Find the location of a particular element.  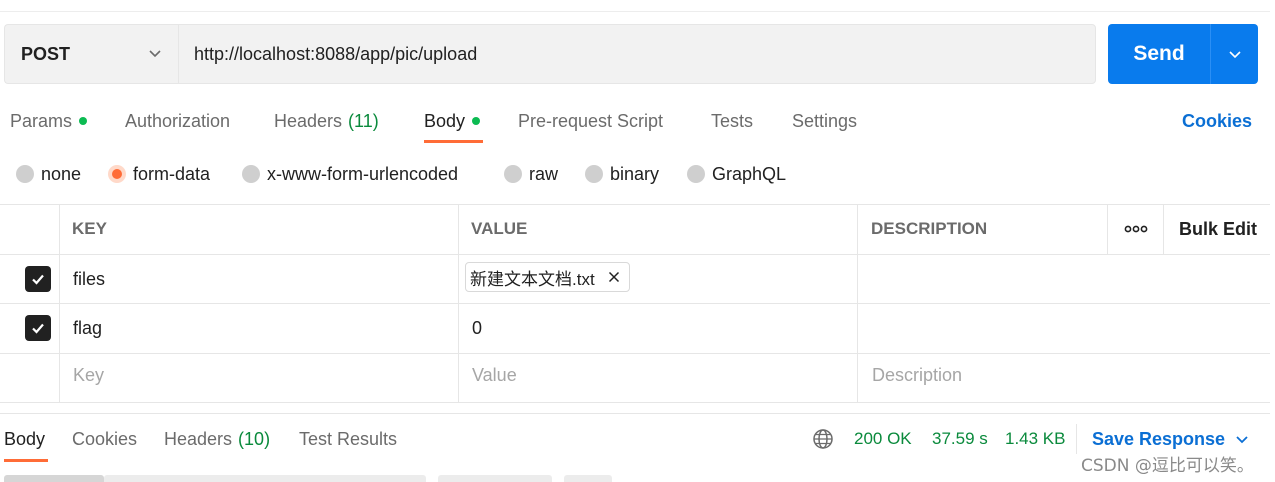

tab-tests-label: Tests is located at coordinates (732, 120).